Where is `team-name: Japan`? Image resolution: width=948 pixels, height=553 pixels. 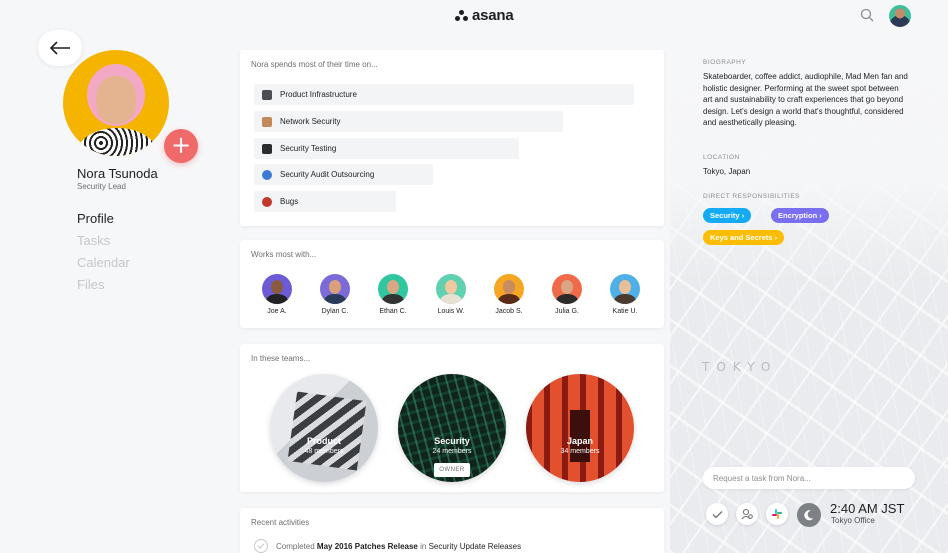 team-name: Japan is located at coordinates (579, 441).